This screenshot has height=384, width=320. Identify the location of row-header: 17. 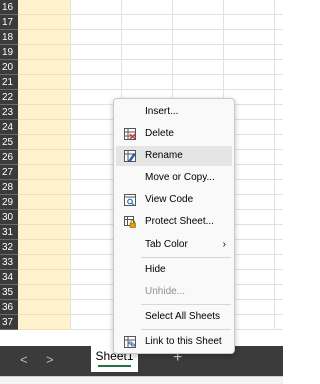
(9, 22).